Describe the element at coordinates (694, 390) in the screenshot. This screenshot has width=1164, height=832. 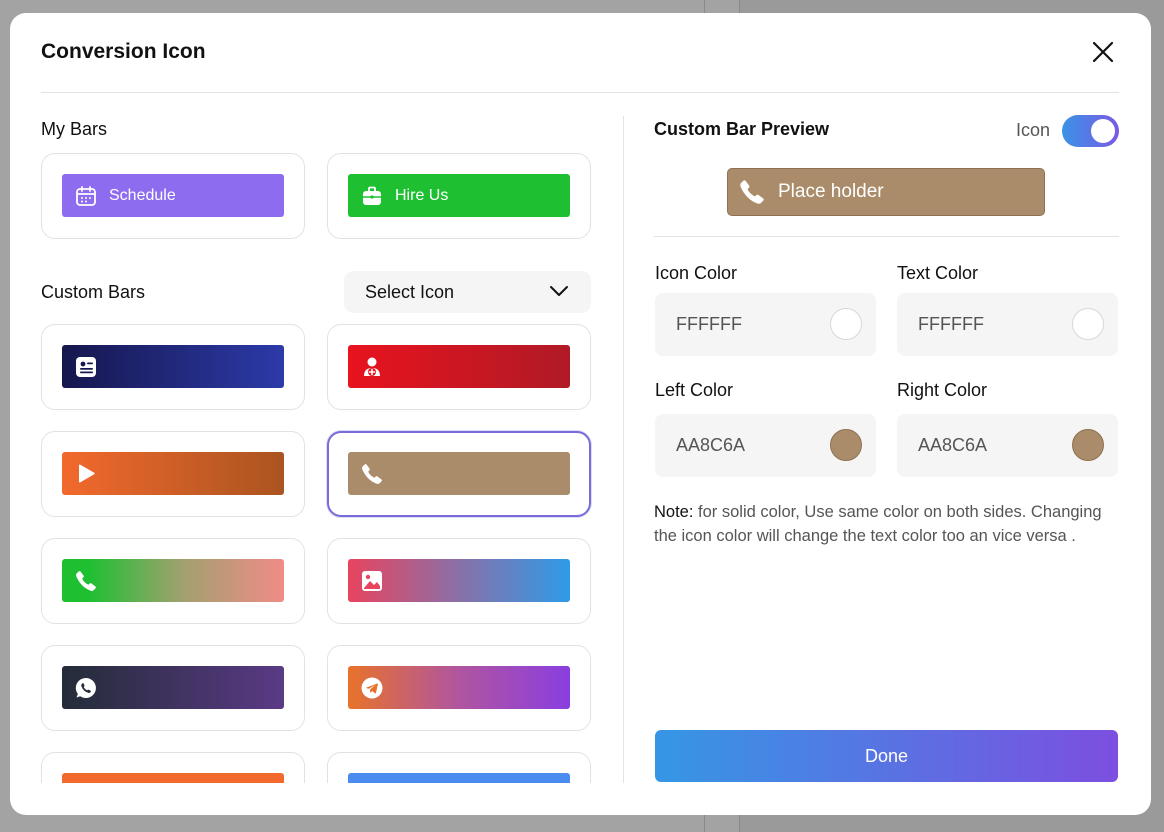
I see `left-color-label: Left Color` at that location.